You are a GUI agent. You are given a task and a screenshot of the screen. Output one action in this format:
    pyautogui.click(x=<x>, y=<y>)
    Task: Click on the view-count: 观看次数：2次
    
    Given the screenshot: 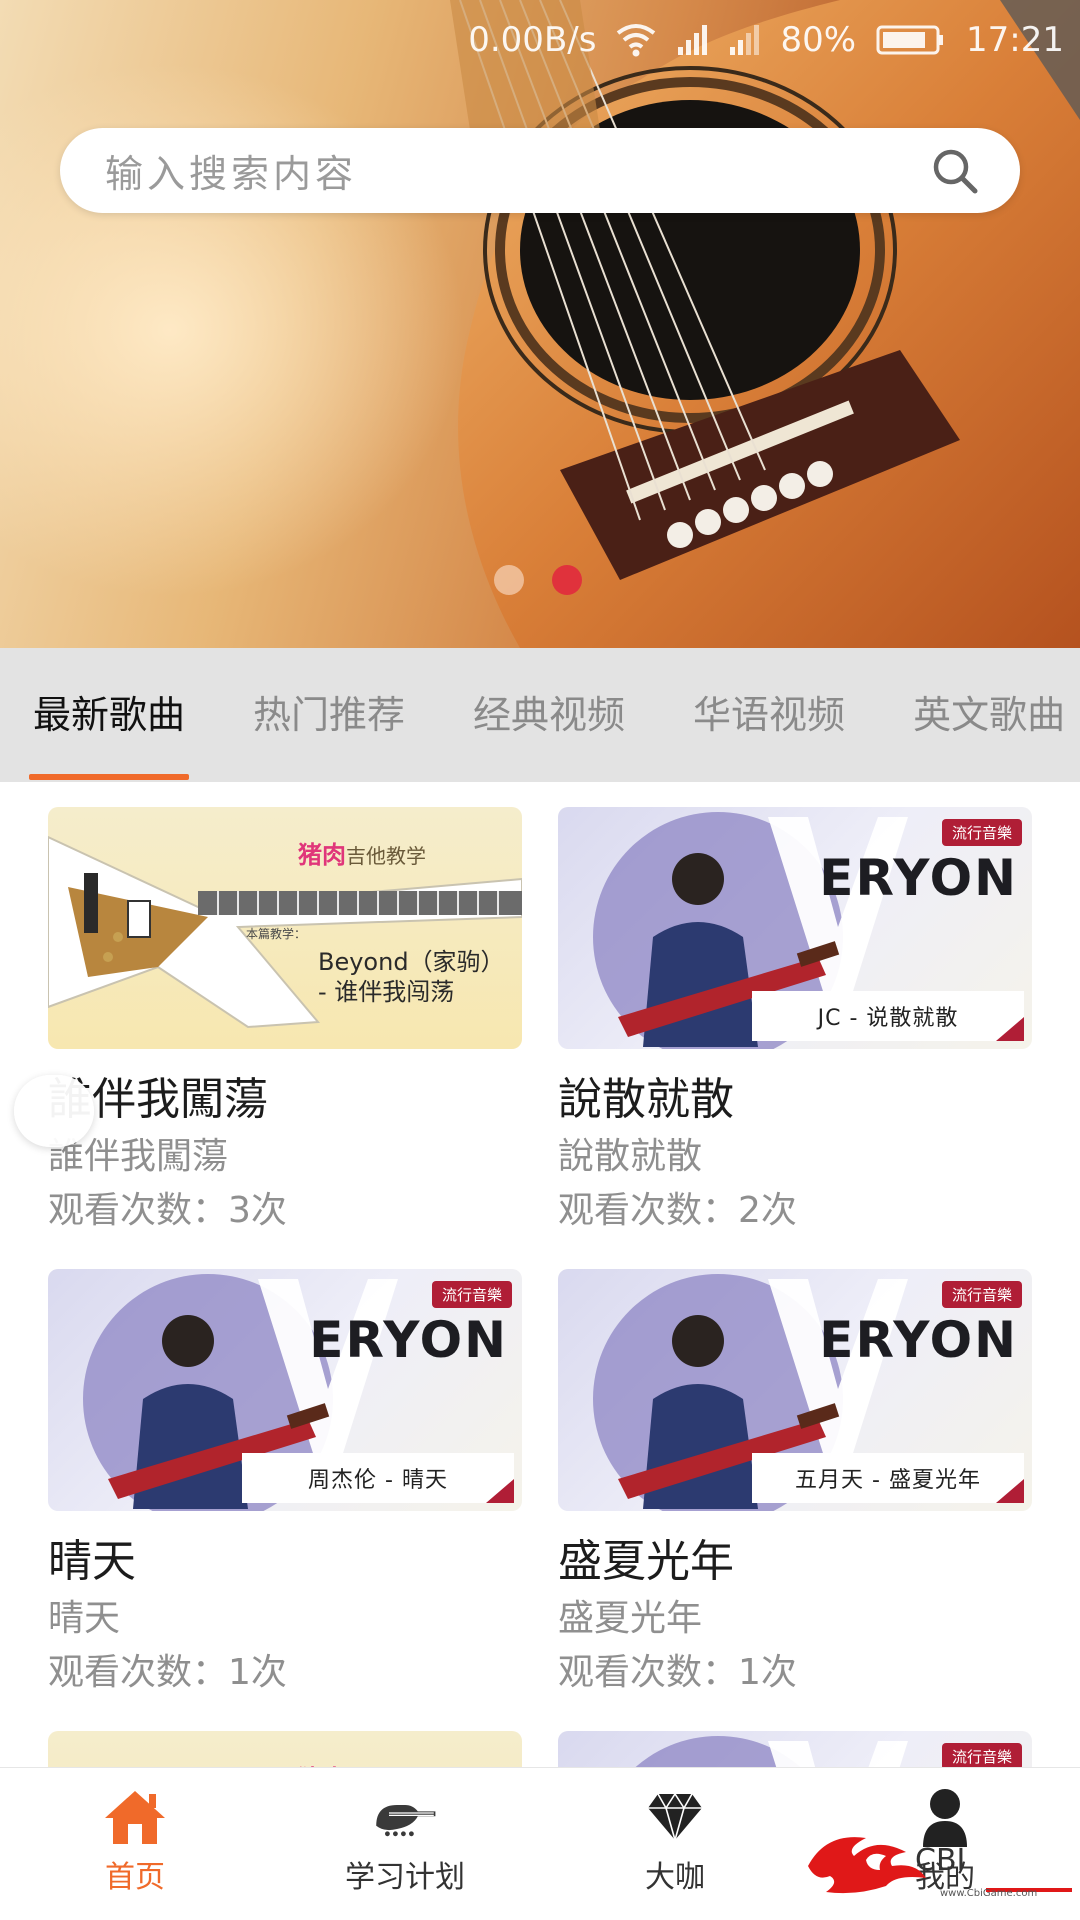 What is the action you would take?
    pyautogui.click(x=677, y=1210)
    